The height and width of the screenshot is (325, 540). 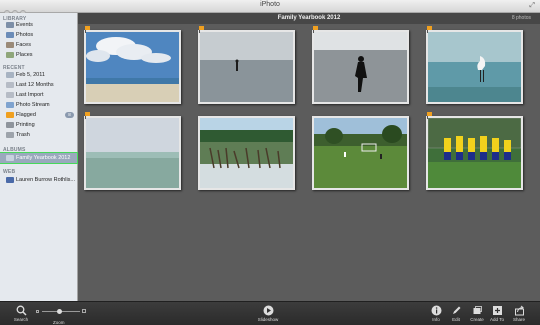 I want to click on zoom-small-icon, so click(x=37, y=311).